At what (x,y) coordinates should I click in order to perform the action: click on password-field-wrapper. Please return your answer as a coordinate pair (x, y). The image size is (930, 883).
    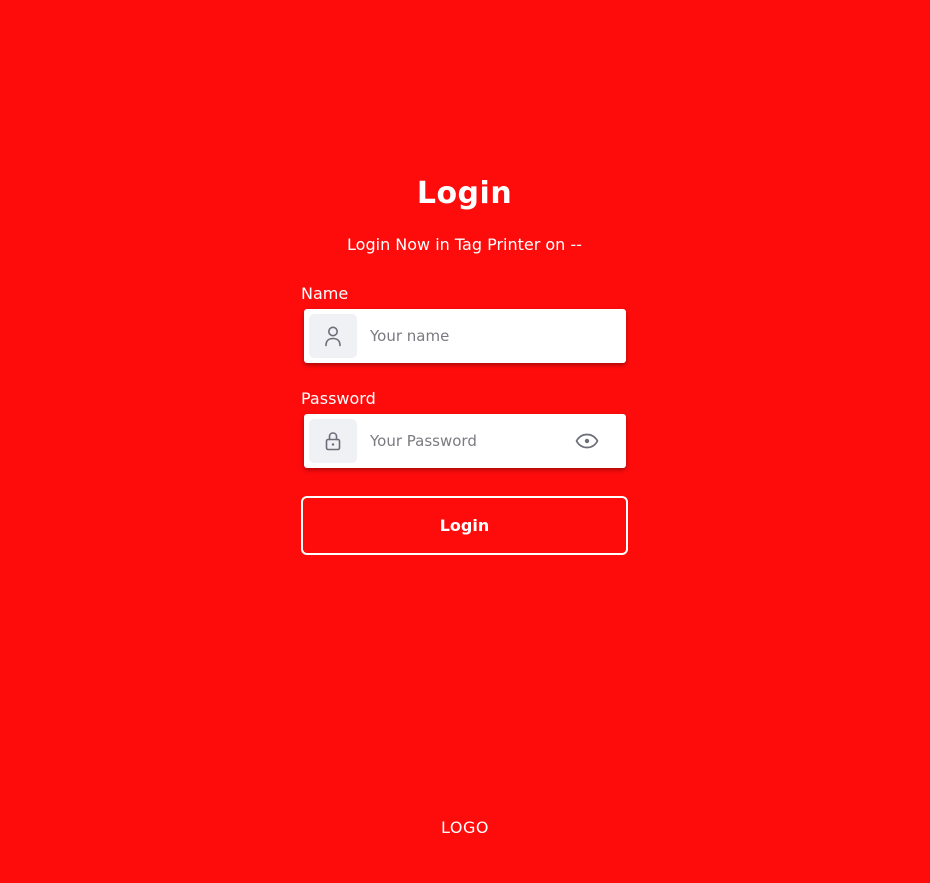
    Looking at the image, I should click on (465, 441).